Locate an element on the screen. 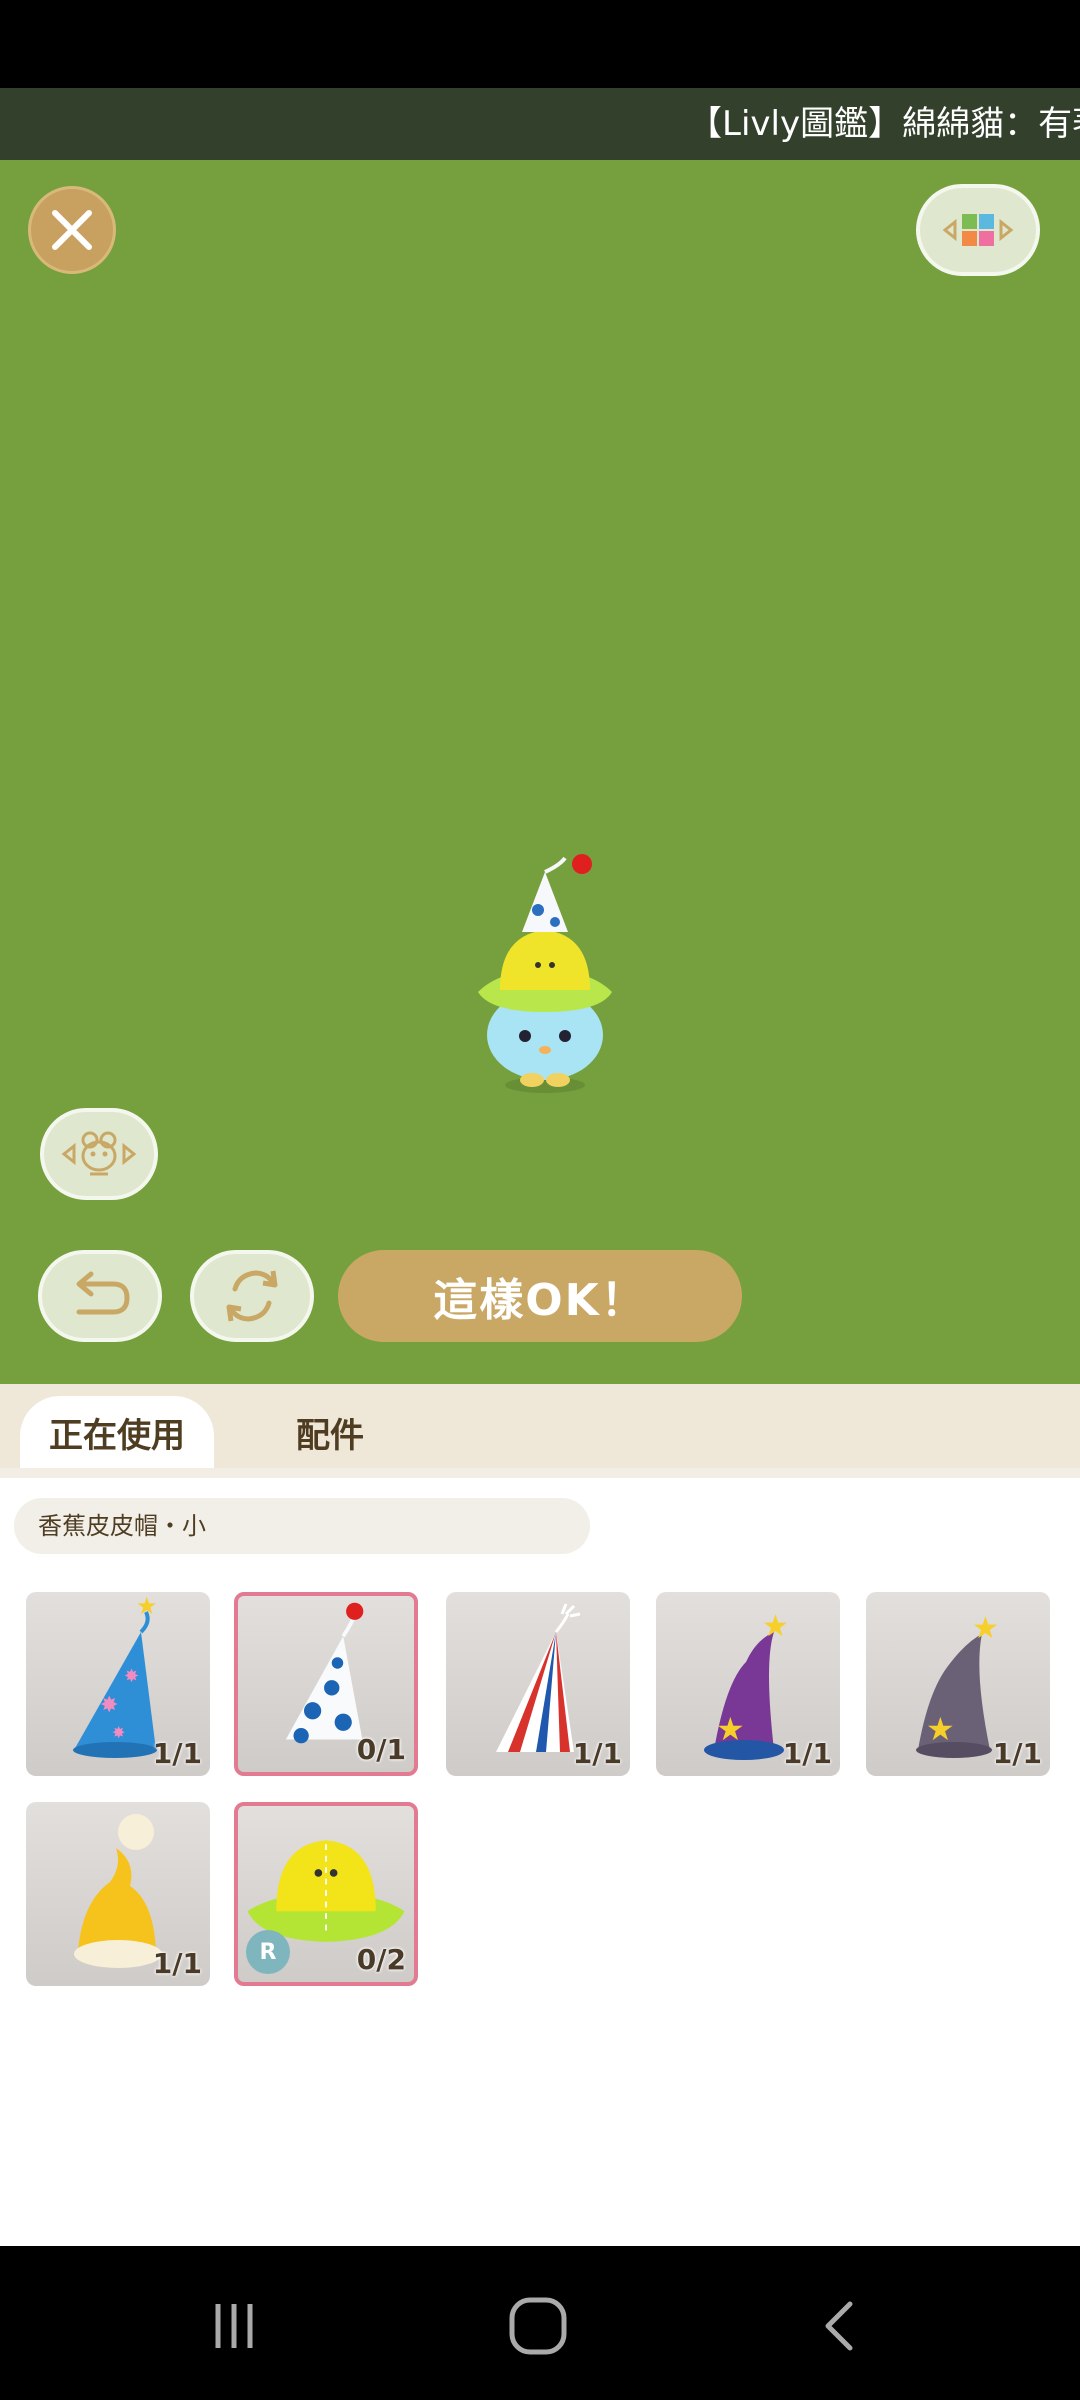 The width and height of the screenshot is (1080, 2400). news-ticker: 【Livly圖鑑】綿綿貓：有著 is located at coordinates (540, 124).